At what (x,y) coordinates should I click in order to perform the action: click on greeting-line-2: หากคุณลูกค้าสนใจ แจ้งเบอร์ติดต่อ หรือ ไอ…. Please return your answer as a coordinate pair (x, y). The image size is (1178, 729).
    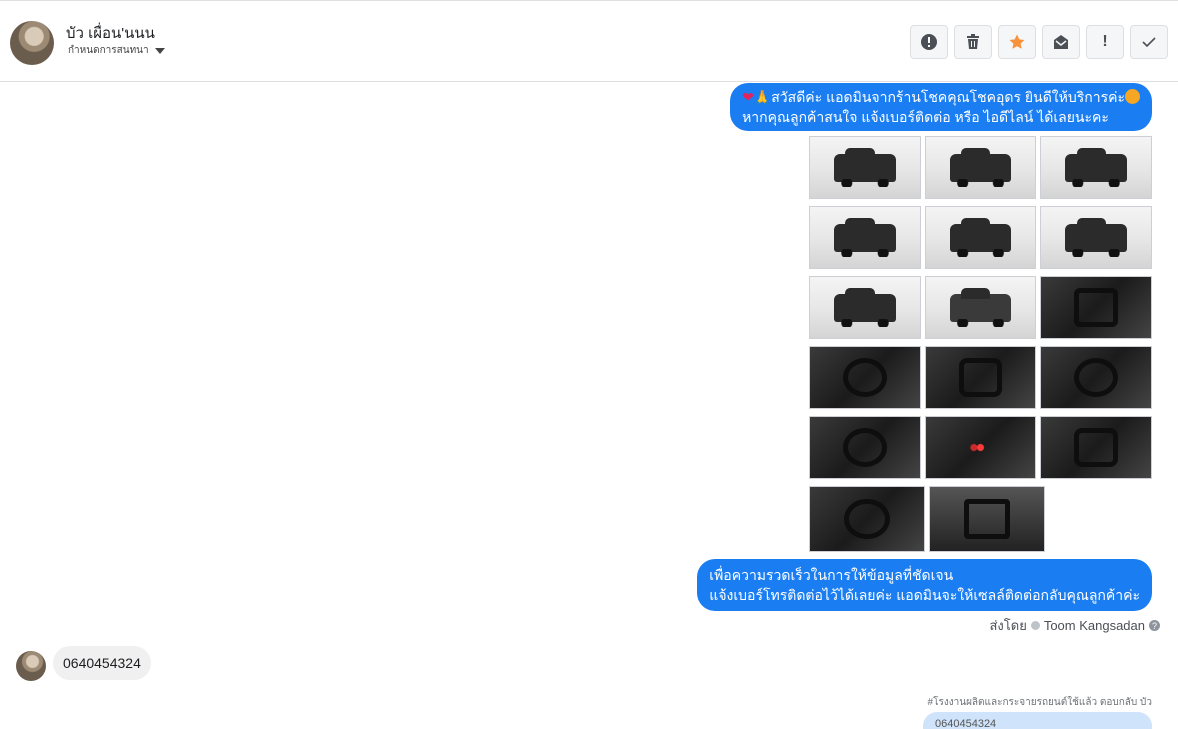
    Looking at the image, I should click on (925, 117).